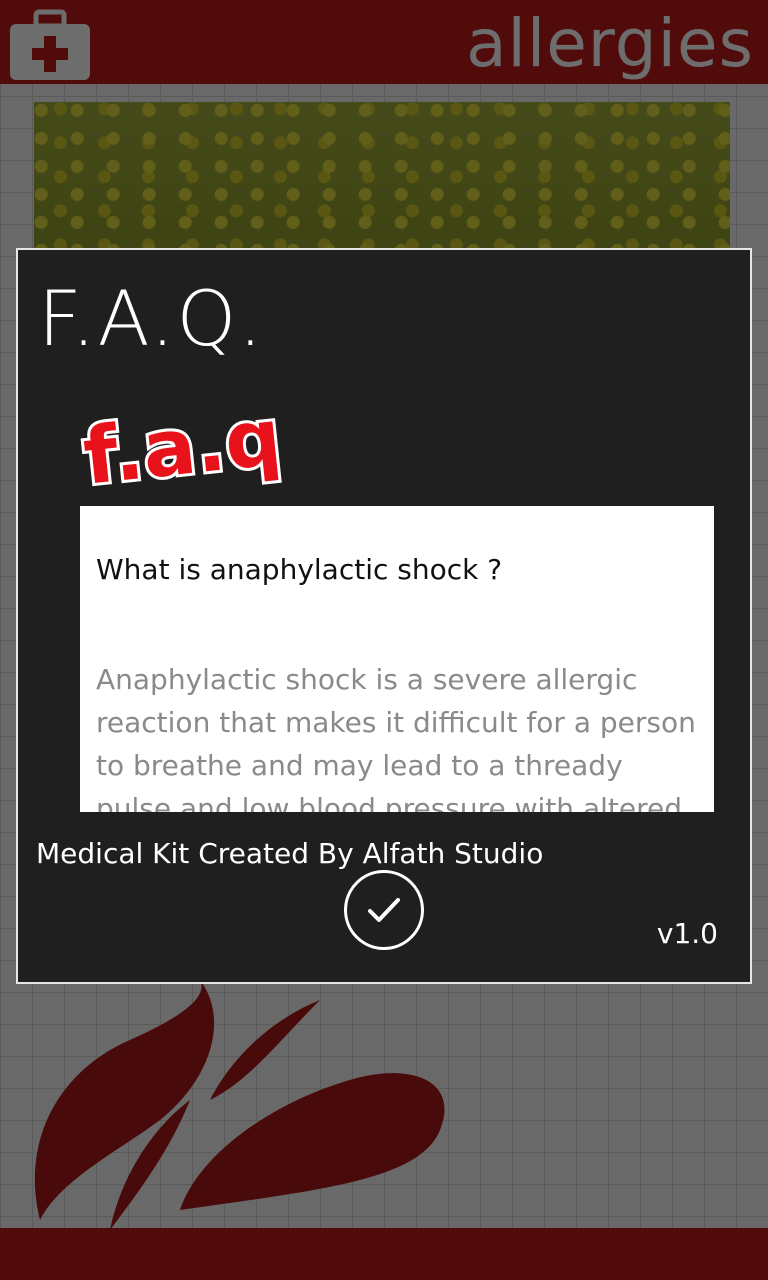  I want to click on version-label: v1.0, so click(687, 933).